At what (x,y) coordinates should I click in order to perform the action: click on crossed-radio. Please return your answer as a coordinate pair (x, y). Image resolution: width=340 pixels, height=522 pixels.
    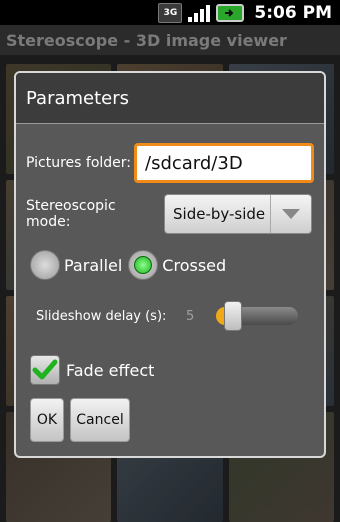
    Looking at the image, I should click on (143, 265).